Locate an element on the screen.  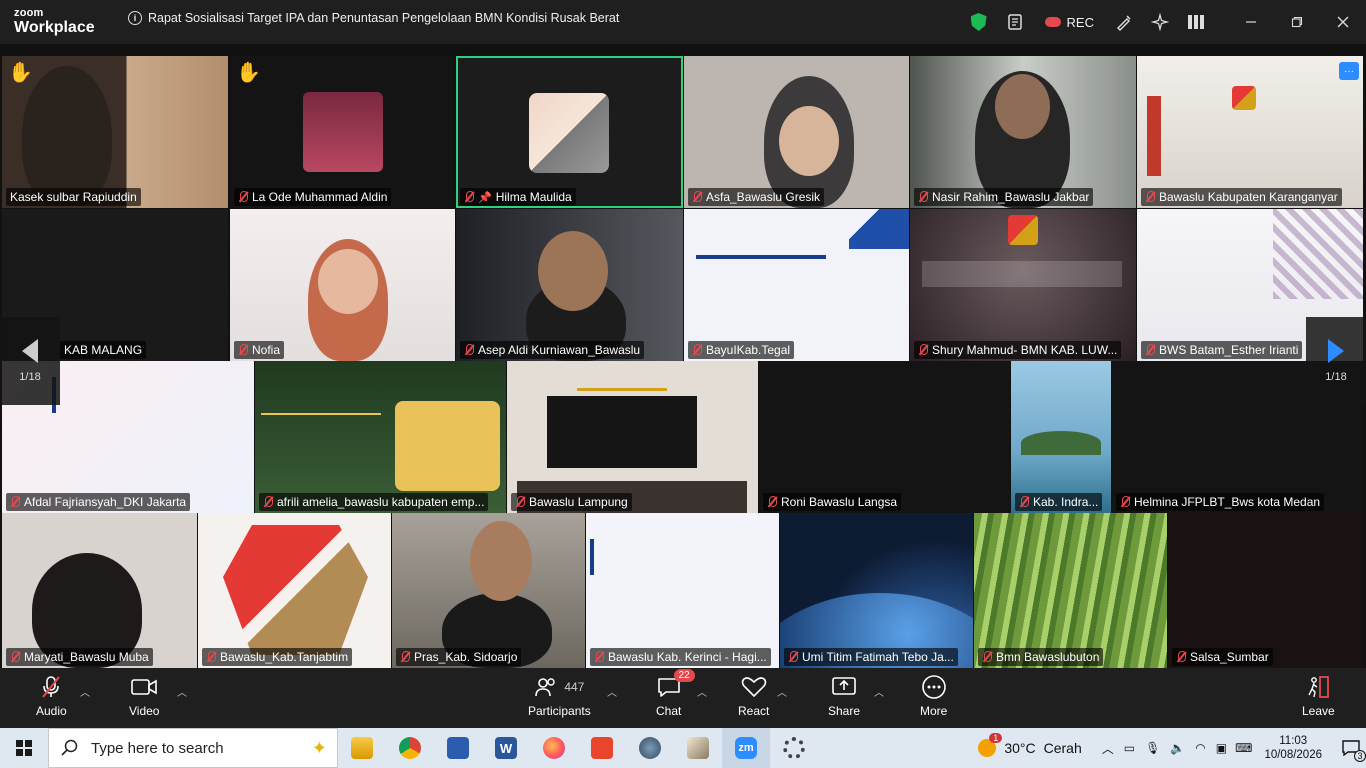
chevron-up-icon: ︿ is located at coordinates (1108, 748).